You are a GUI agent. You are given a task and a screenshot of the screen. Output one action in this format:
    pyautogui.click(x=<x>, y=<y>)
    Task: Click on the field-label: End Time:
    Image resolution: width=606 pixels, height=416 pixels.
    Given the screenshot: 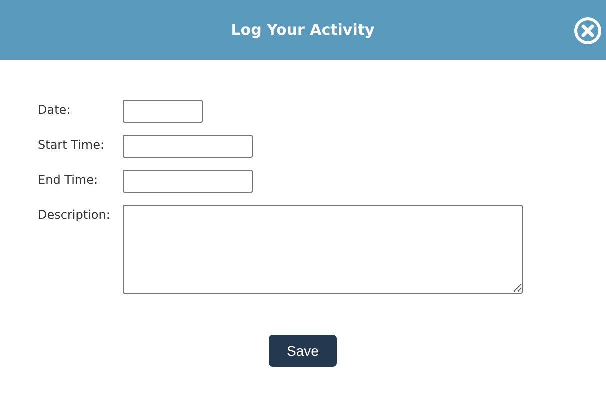 What is the action you would take?
    pyautogui.click(x=69, y=179)
    